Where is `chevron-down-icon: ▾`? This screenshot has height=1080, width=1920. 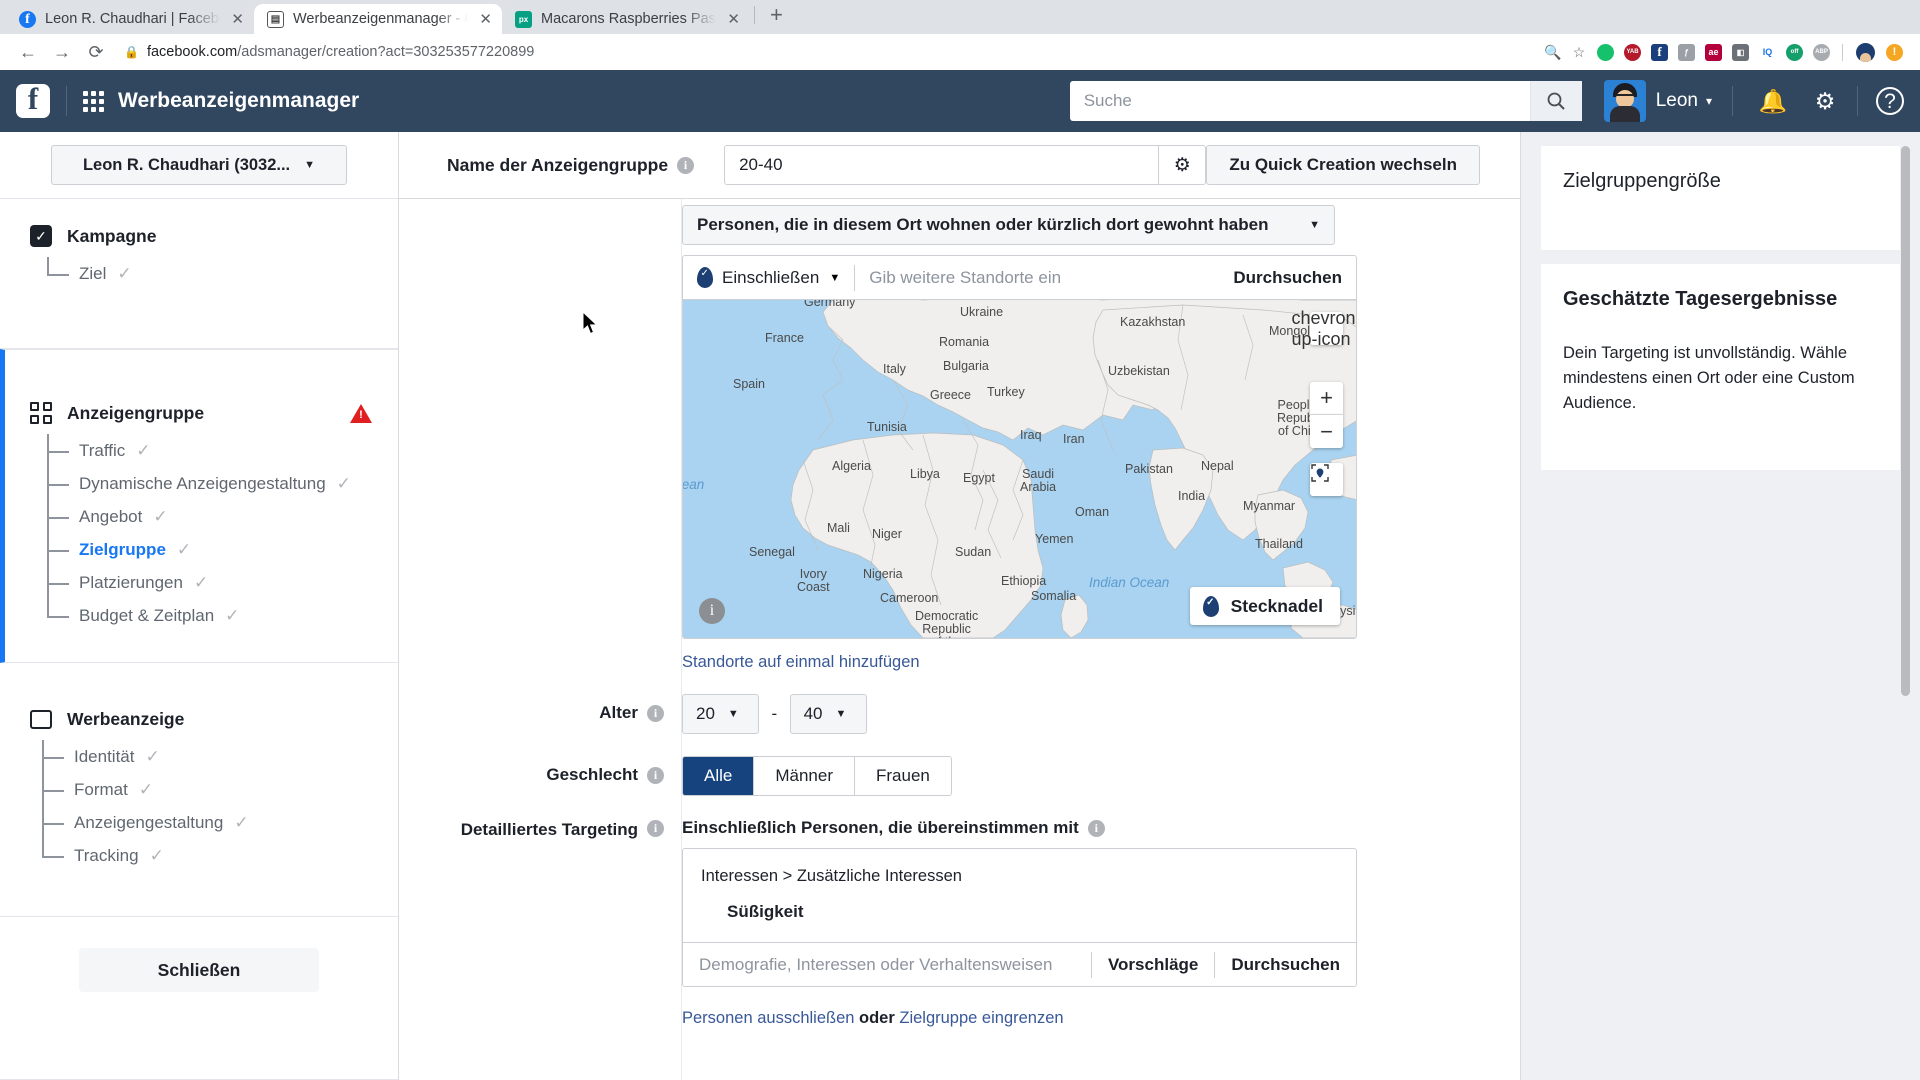 chevron-down-icon: ▾ is located at coordinates (1709, 101).